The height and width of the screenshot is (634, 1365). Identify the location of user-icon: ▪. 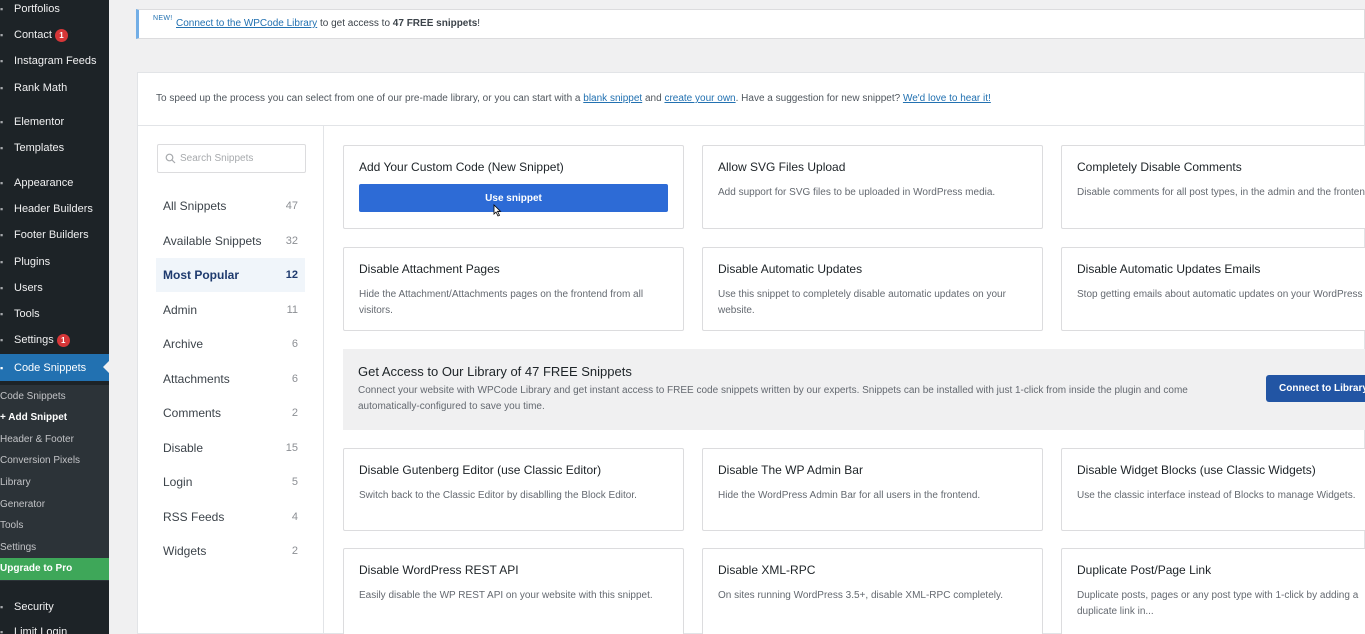
(2, 288).